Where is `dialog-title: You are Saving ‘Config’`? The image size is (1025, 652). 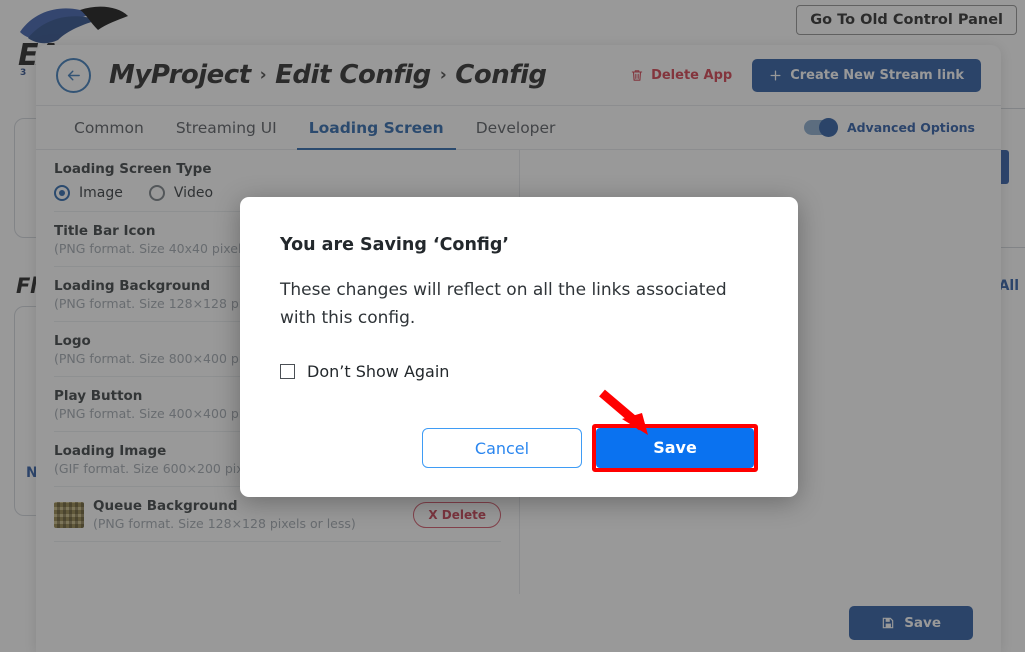
dialog-title: You are Saving ‘Config’ is located at coordinates (395, 245).